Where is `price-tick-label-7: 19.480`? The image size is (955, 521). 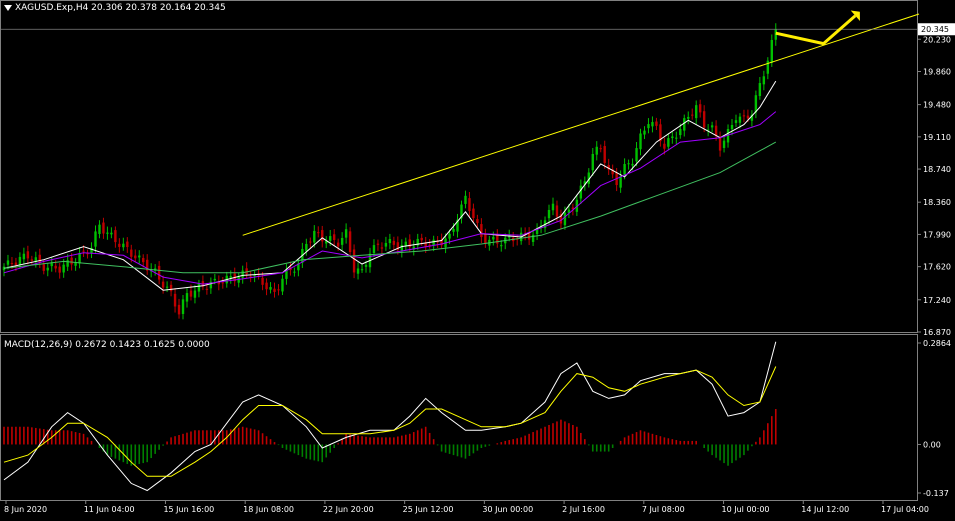
price-tick-label-7: 19.480 is located at coordinates (937, 105).